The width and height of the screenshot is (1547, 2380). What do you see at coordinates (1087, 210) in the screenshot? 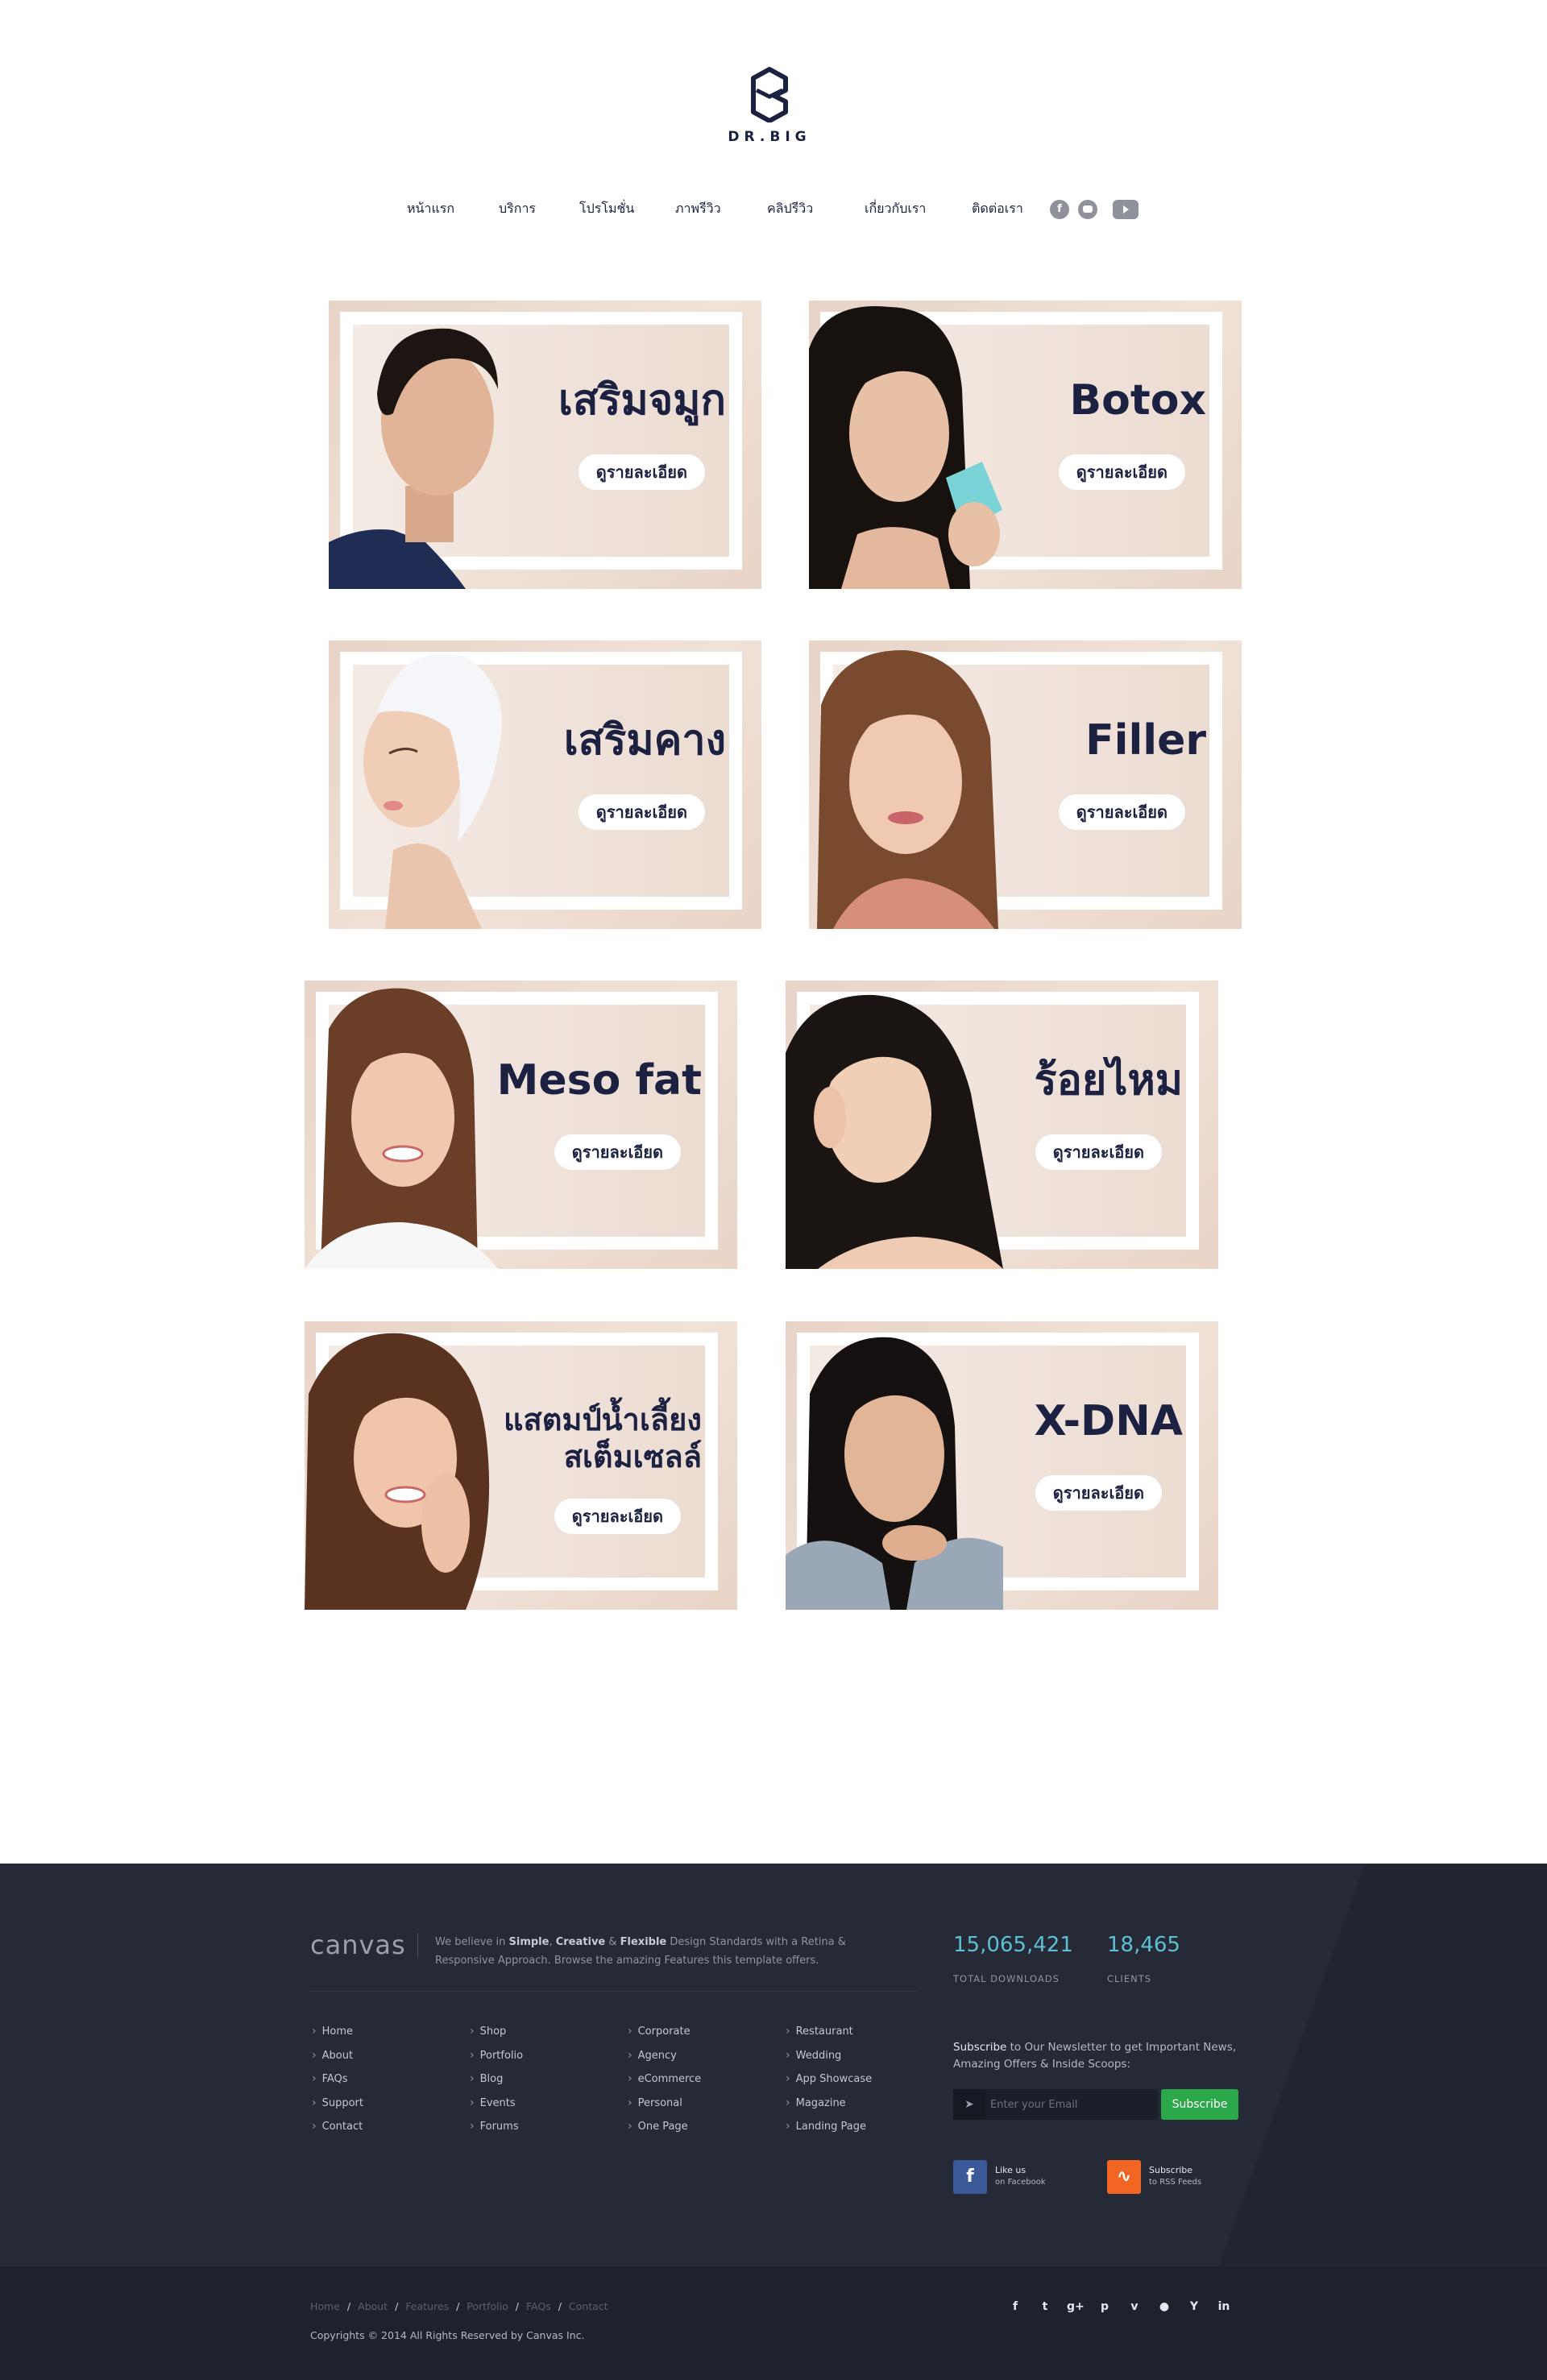
I see `line-icon` at bounding box center [1087, 210].